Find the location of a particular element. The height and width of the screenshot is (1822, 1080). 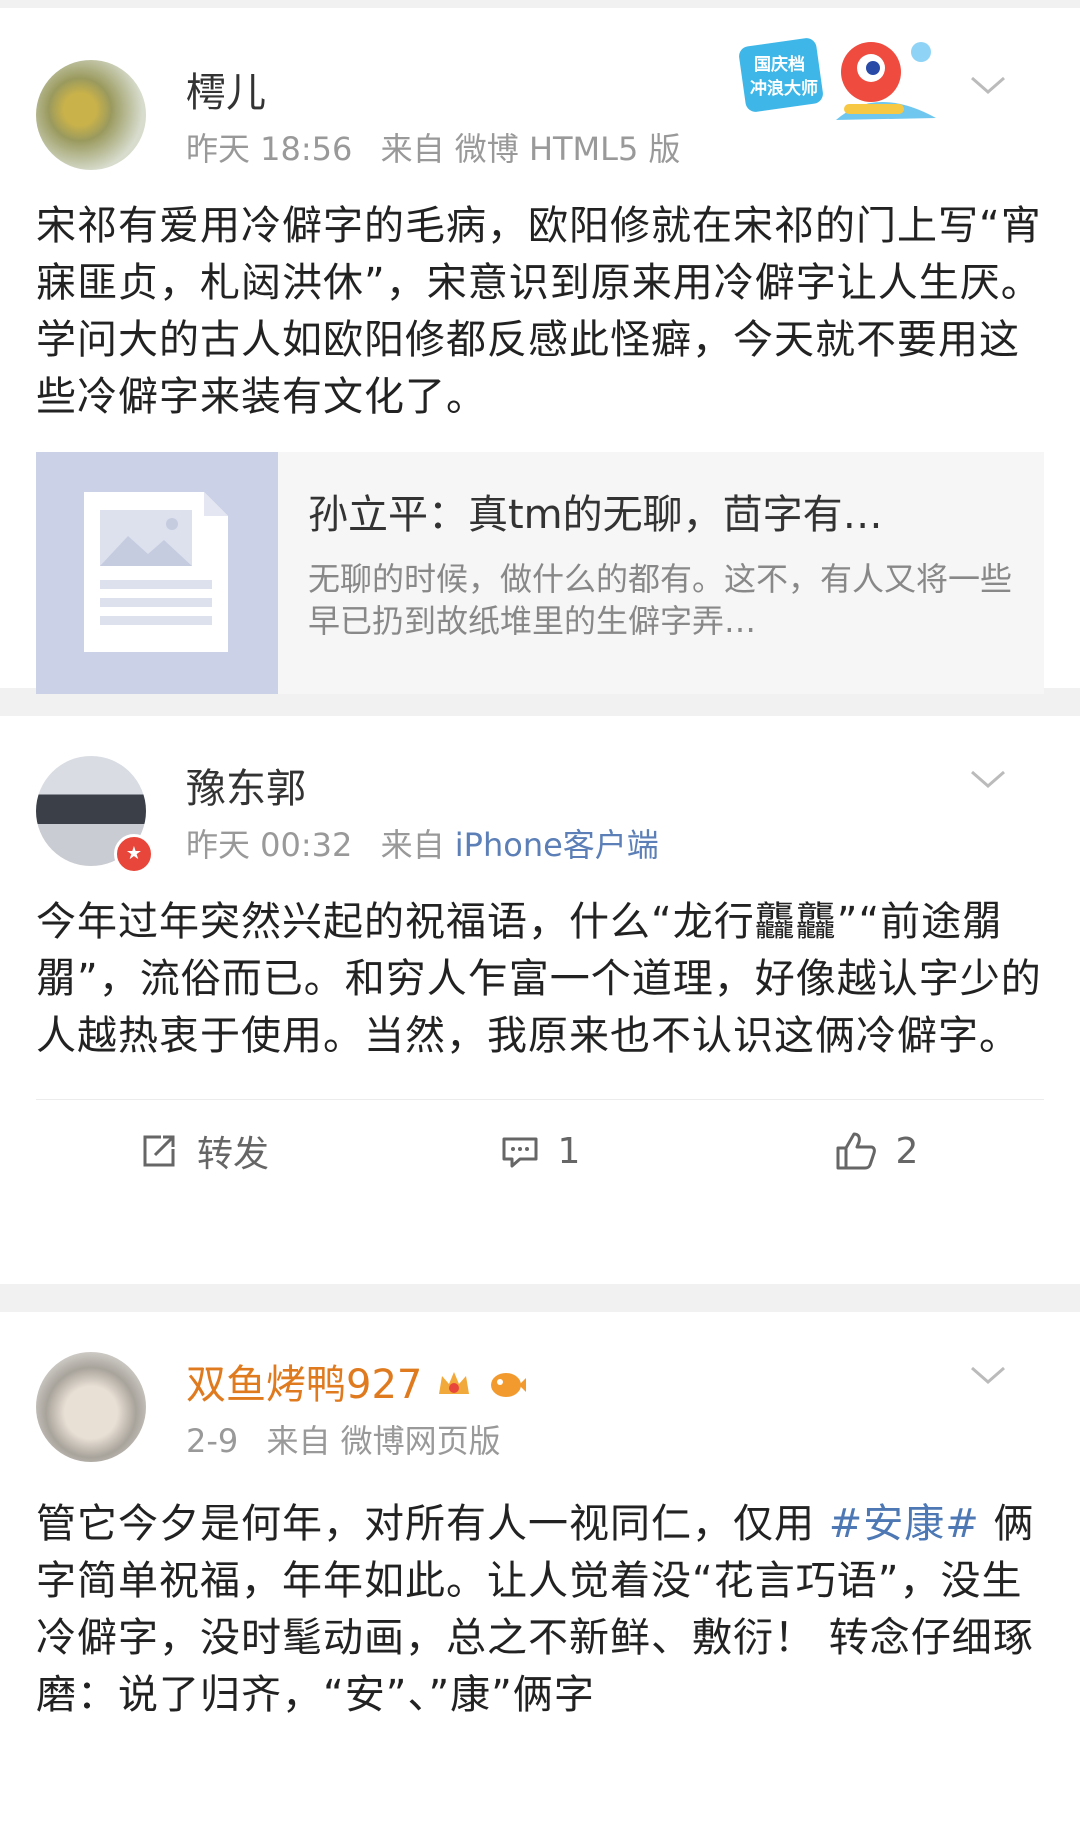

post-meta: 昨天 18:56 来自 微博 HTML5 版 is located at coordinates (433, 147).